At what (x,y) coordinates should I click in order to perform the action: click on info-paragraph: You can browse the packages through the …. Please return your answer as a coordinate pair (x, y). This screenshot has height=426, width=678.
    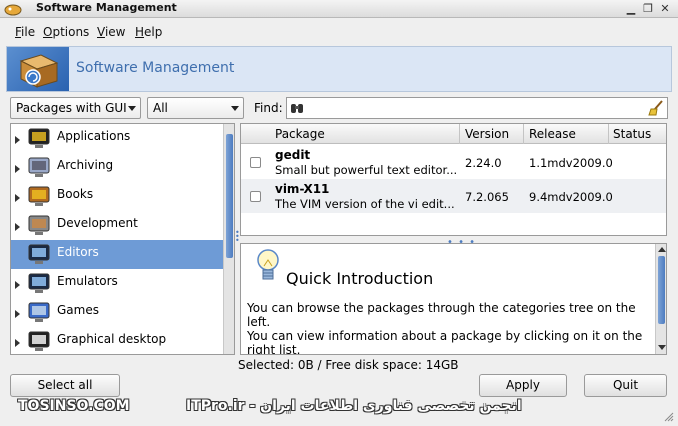
    Looking at the image, I should click on (441, 315).